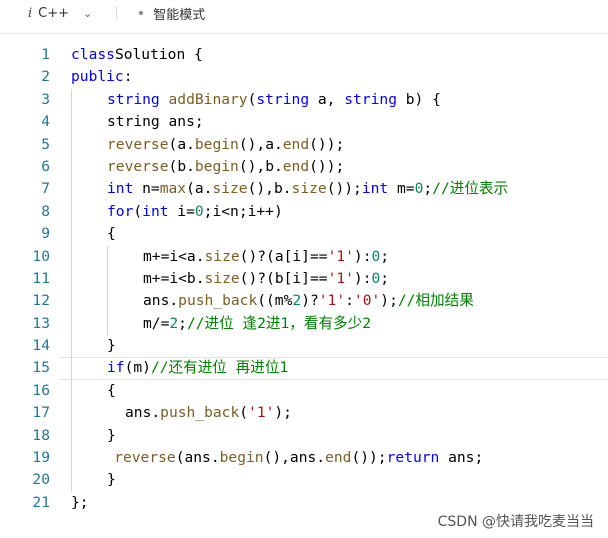  I want to click on mode-selector: 智能模式, so click(172, 13).